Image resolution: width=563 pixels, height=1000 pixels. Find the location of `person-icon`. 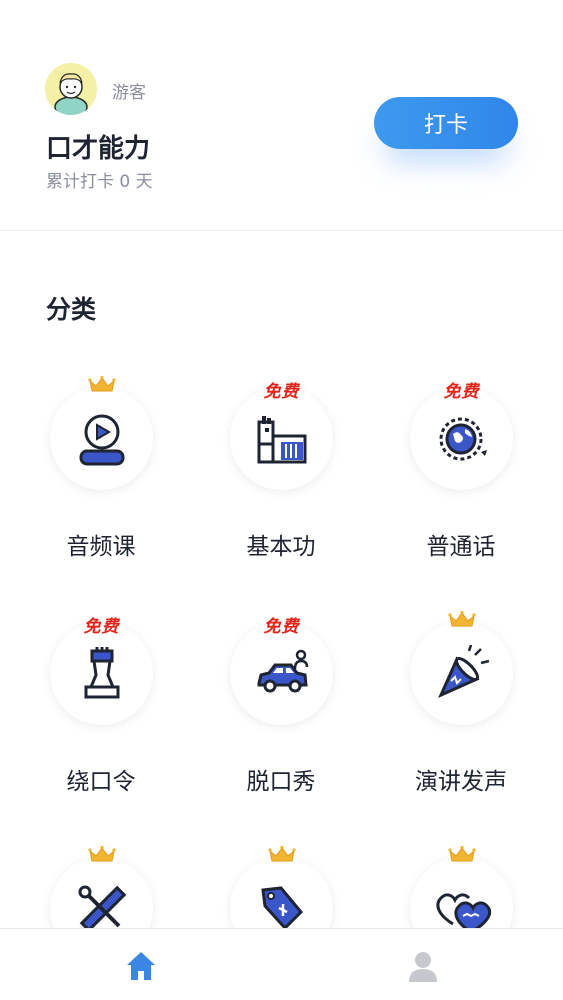

person-icon is located at coordinates (423, 967).